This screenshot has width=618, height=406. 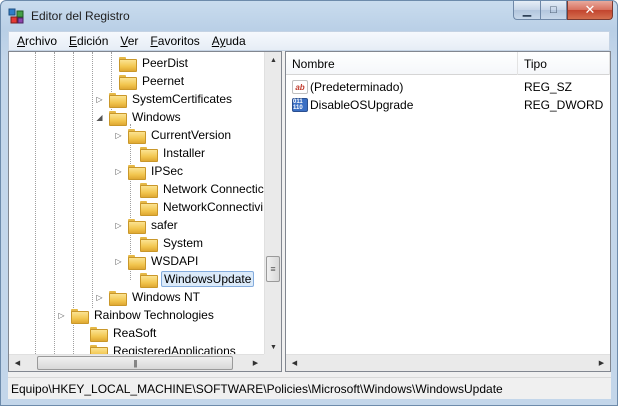 What do you see at coordinates (564, 105) in the screenshot?
I see `value-type: REG_DWORD` at bounding box center [564, 105].